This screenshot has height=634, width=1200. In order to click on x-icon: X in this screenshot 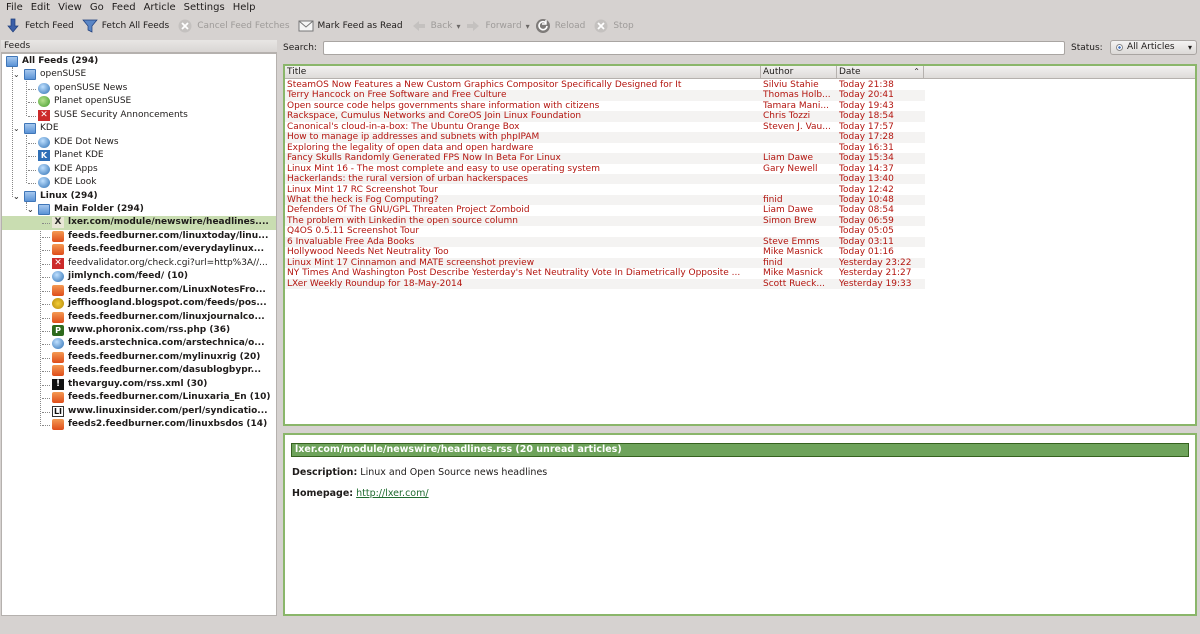, I will do `click(58, 223)`.